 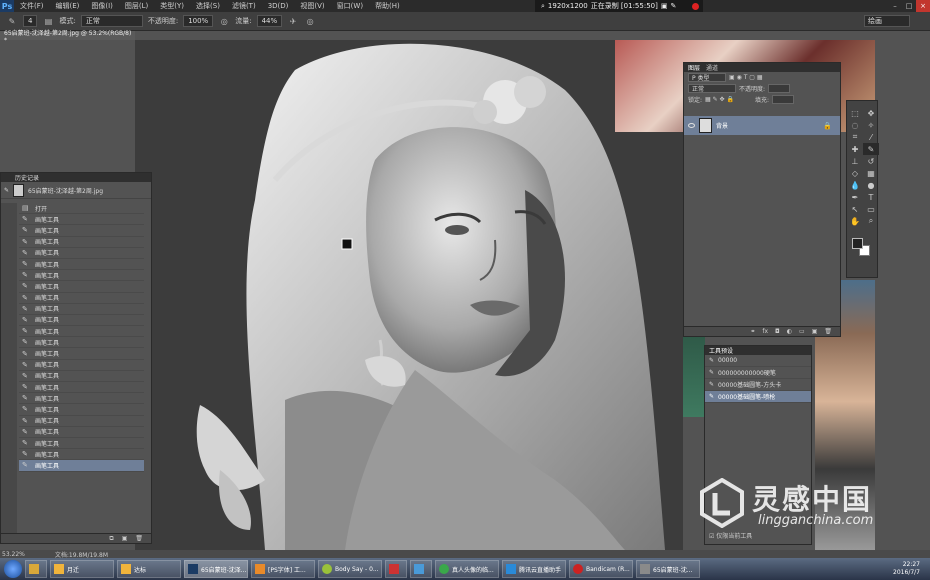 I want to click on brush-tool-icon: ✎, so click(x=12, y=21).